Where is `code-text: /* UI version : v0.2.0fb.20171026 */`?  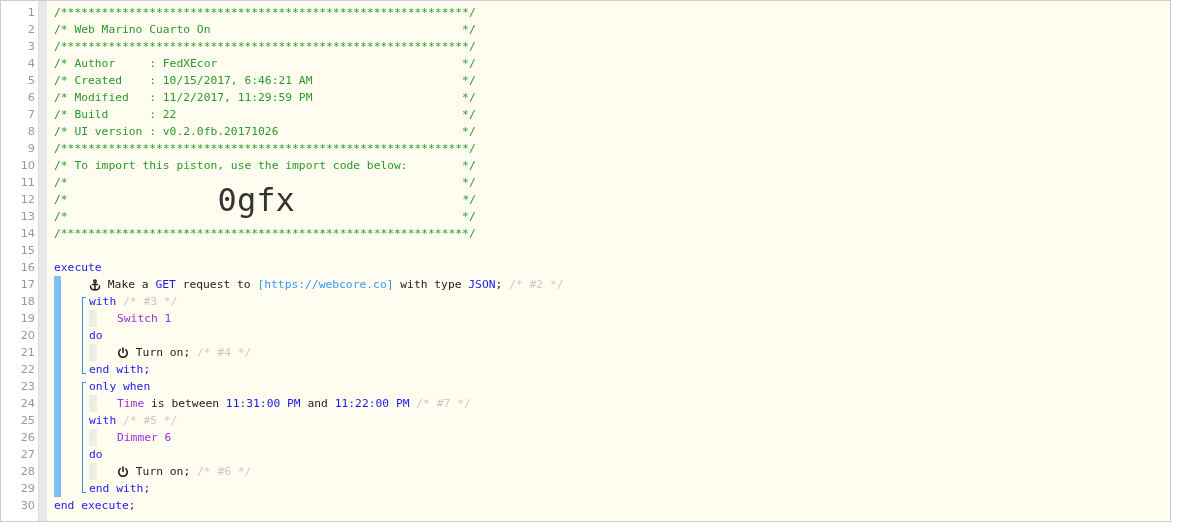 code-text: /* UI version : v0.2.0fb.20171026 */ is located at coordinates (265, 132).